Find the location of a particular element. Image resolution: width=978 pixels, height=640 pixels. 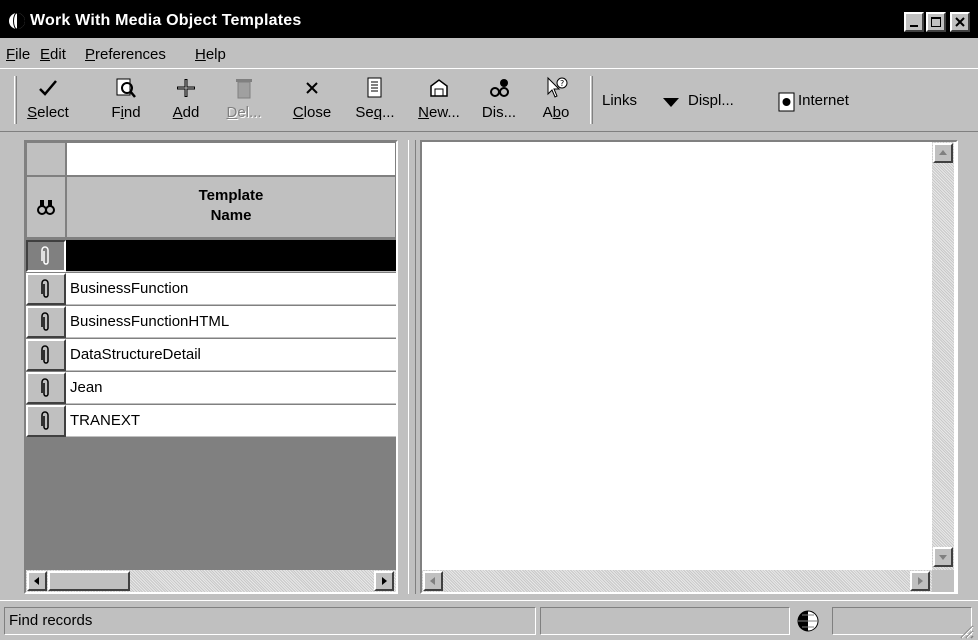

globe-icon is located at coordinates (17, 21).